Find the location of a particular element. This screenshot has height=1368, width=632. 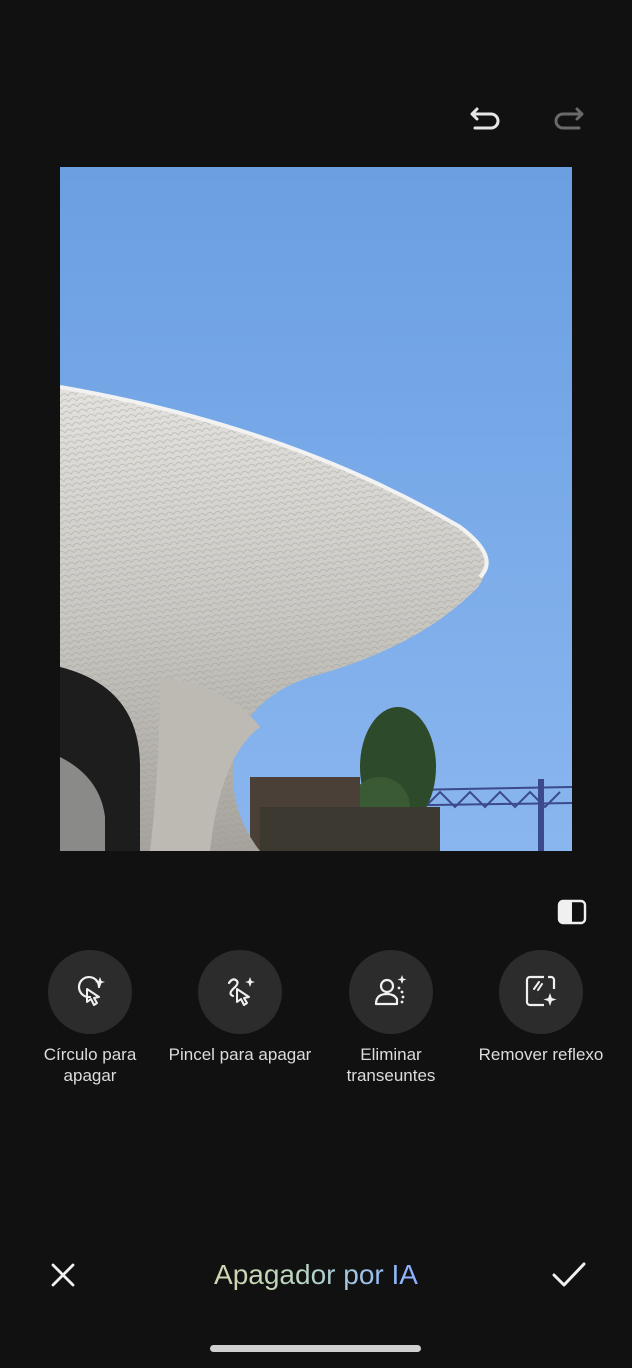

compare-icon is located at coordinates (572, 912).